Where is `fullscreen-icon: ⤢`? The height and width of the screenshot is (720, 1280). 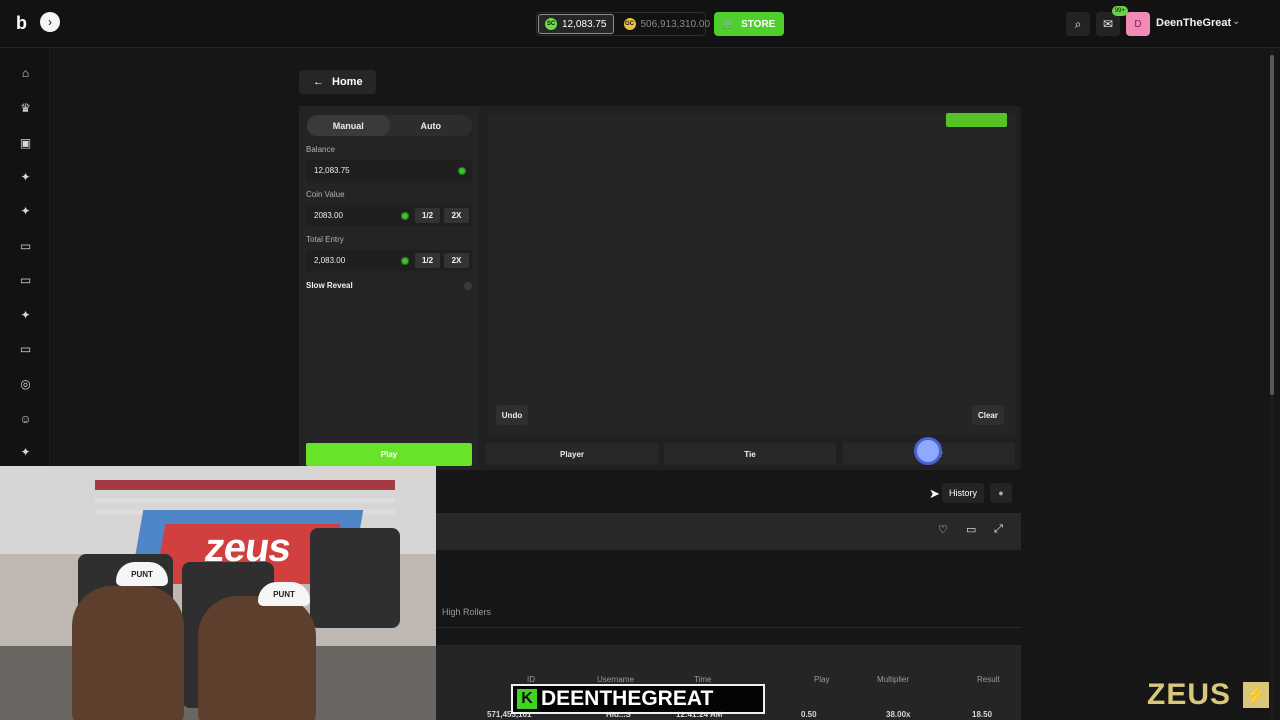 fullscreen-icon: ⤢ is located at coordinates (998, 529).